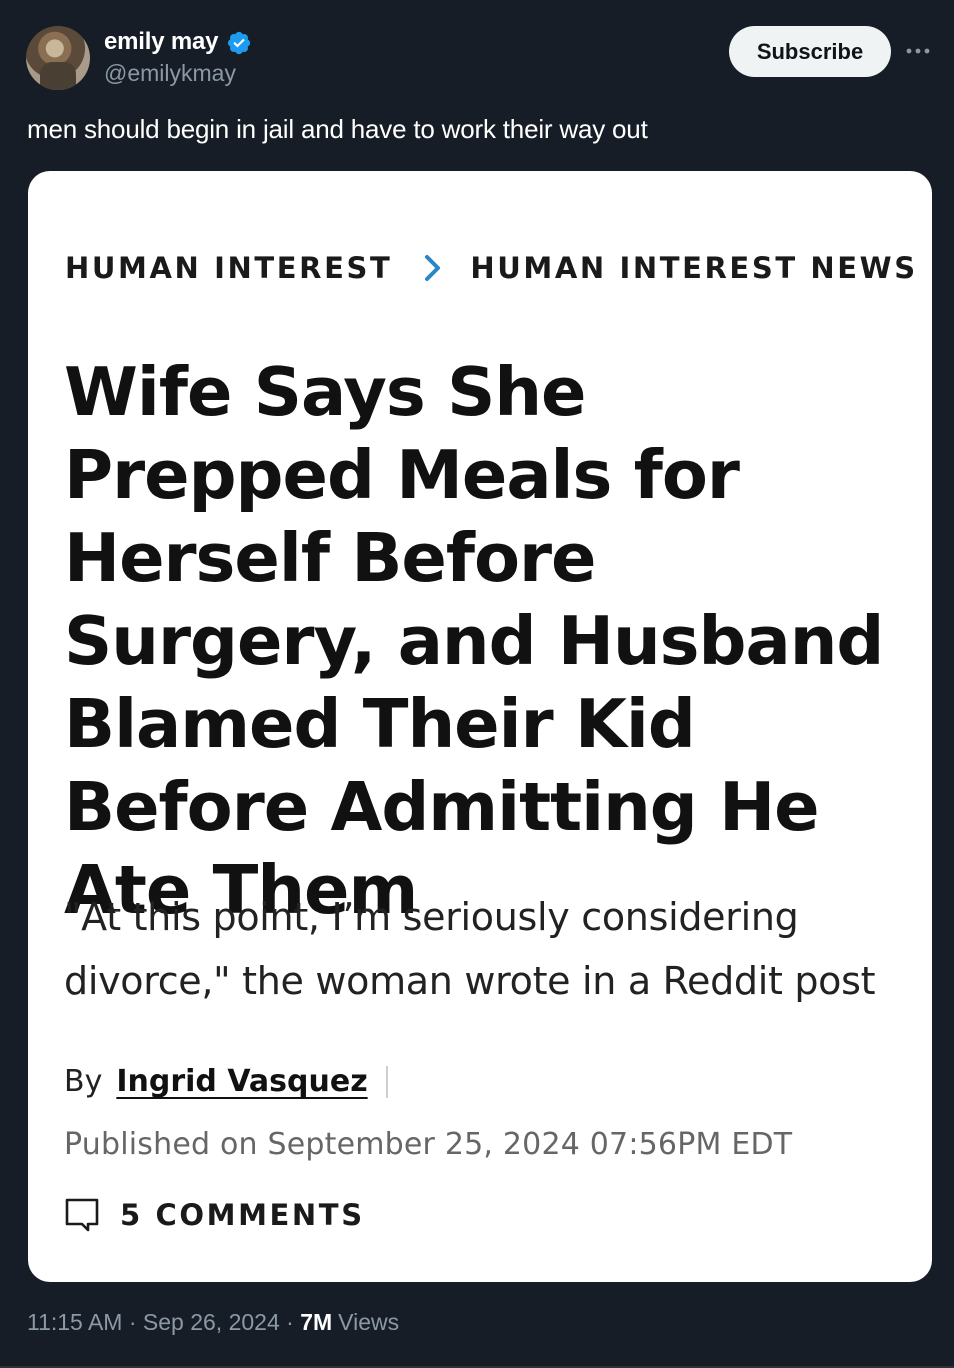  I want to click on avatar, so click(58, 58).